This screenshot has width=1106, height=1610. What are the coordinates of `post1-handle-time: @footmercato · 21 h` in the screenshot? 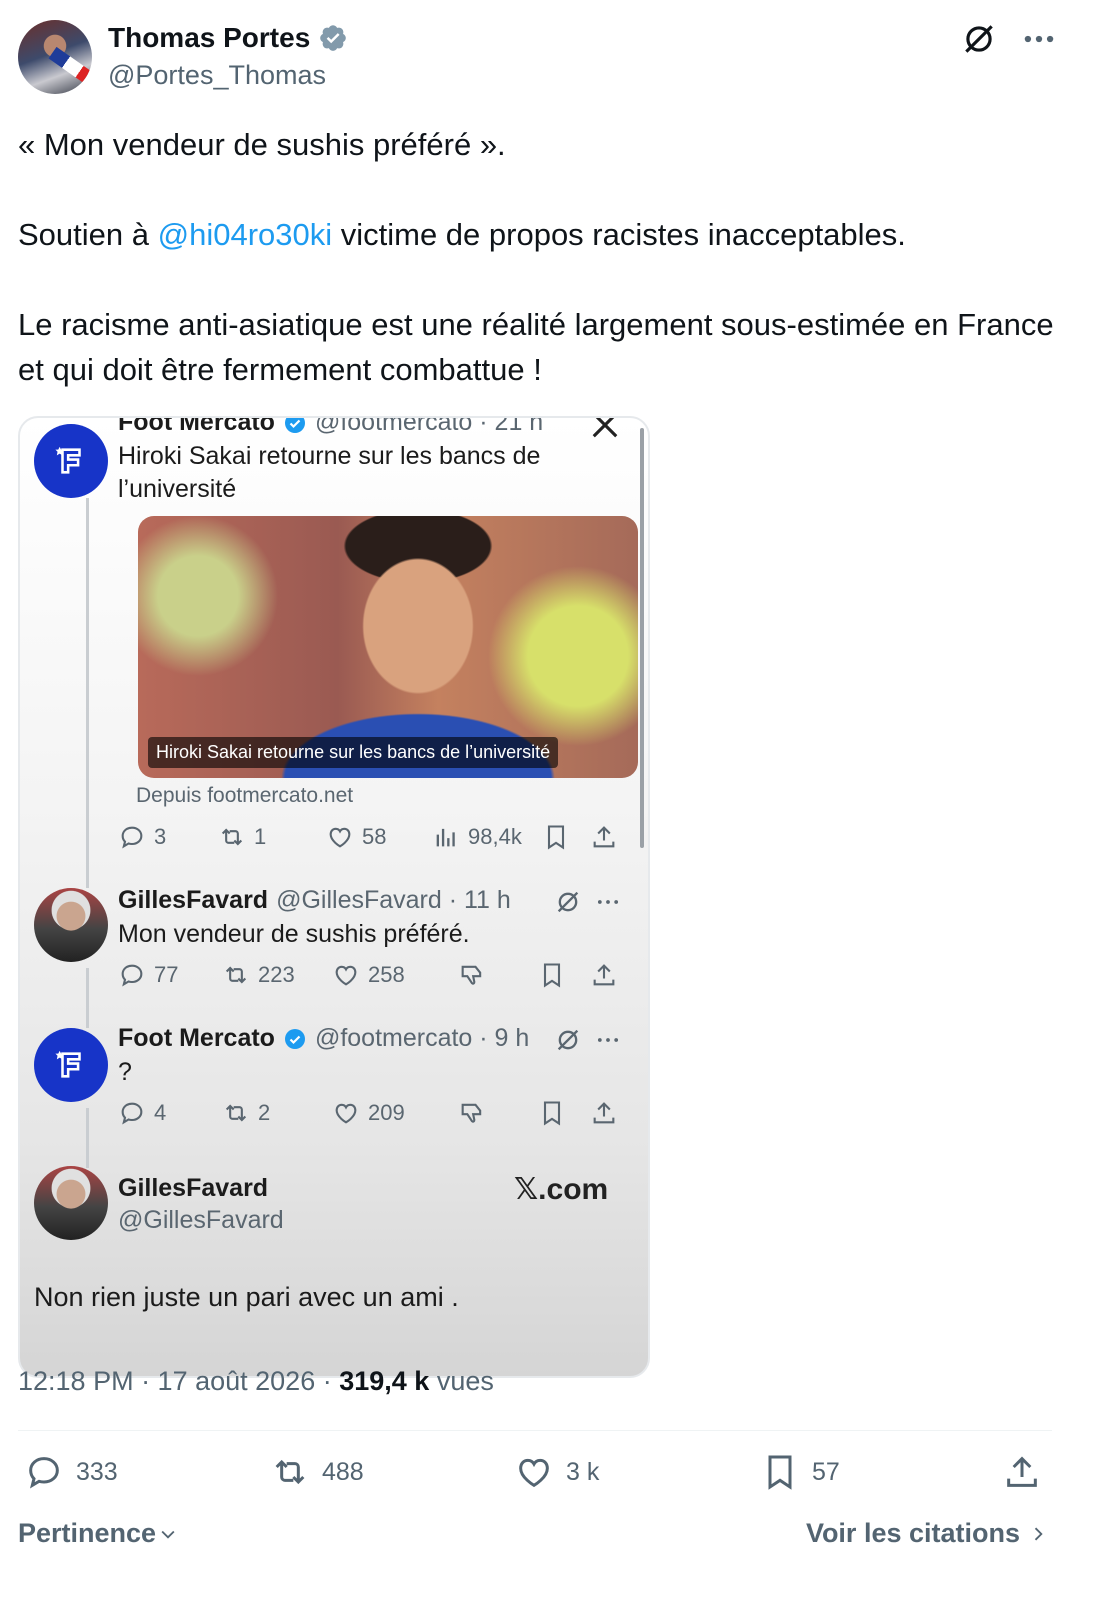 It's located at (429, 426).